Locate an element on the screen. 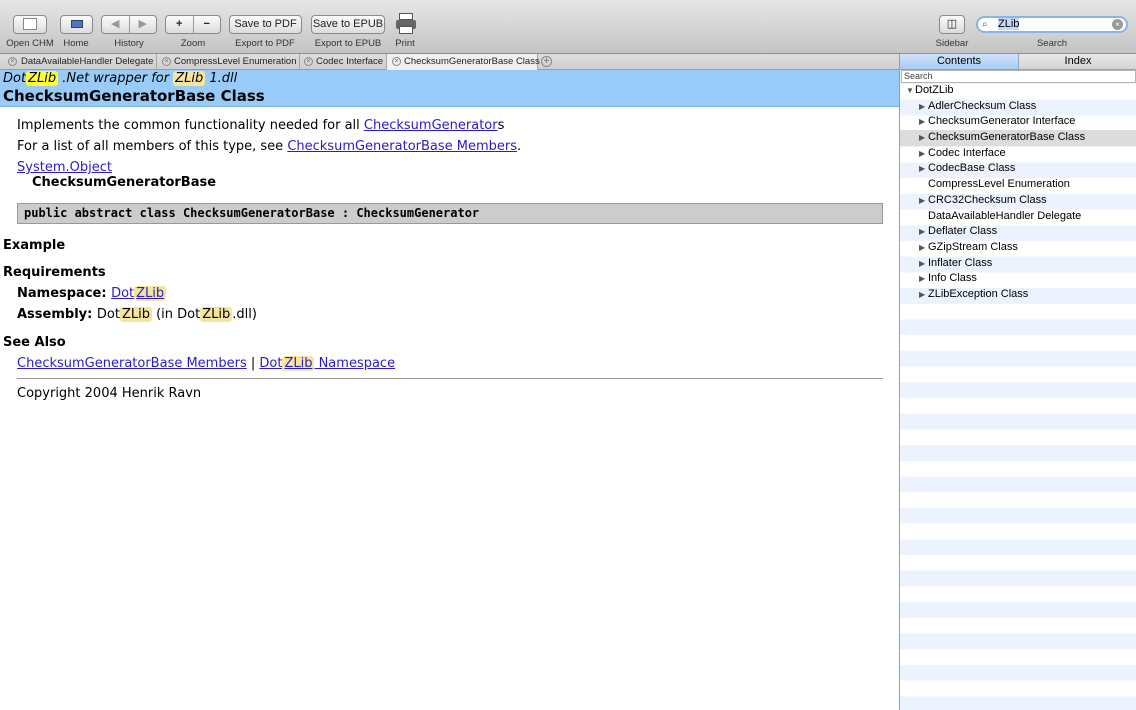 This screenshot has width=1136, height=710. system-object-link: System.Object is located at coordinates (64, 167).